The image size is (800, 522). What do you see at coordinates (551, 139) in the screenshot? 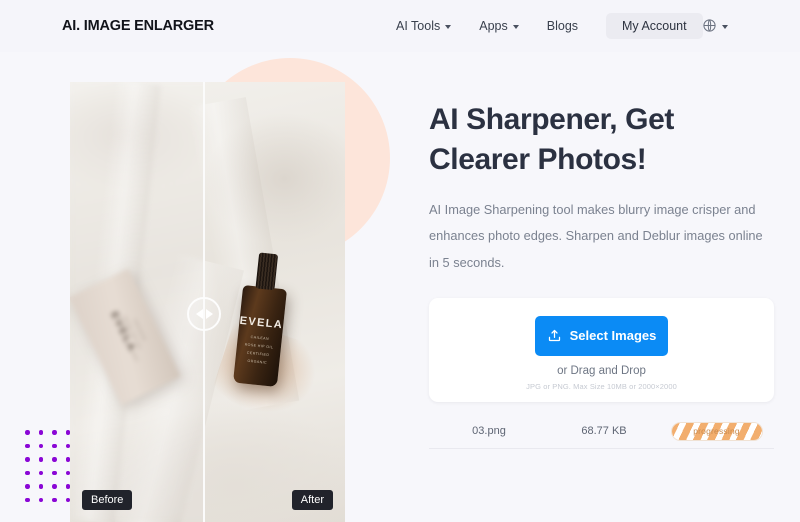
I see `page-title: AI Sharpener, Get Clearer Photos!` at bounding box center [551, 139].